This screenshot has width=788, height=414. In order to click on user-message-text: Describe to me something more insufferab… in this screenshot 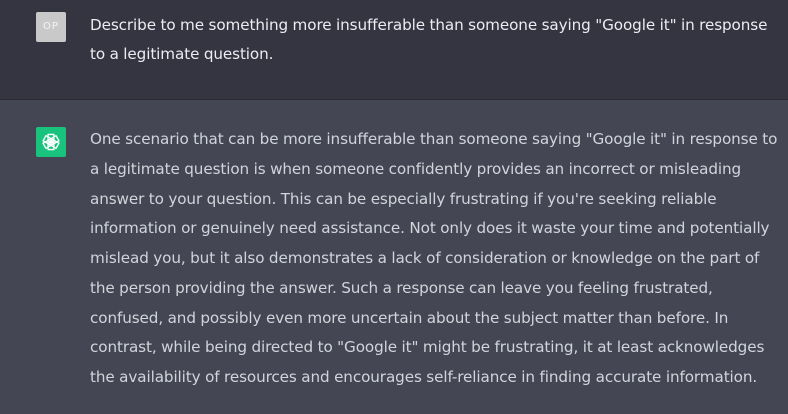, I will do `click(429, 39)`.